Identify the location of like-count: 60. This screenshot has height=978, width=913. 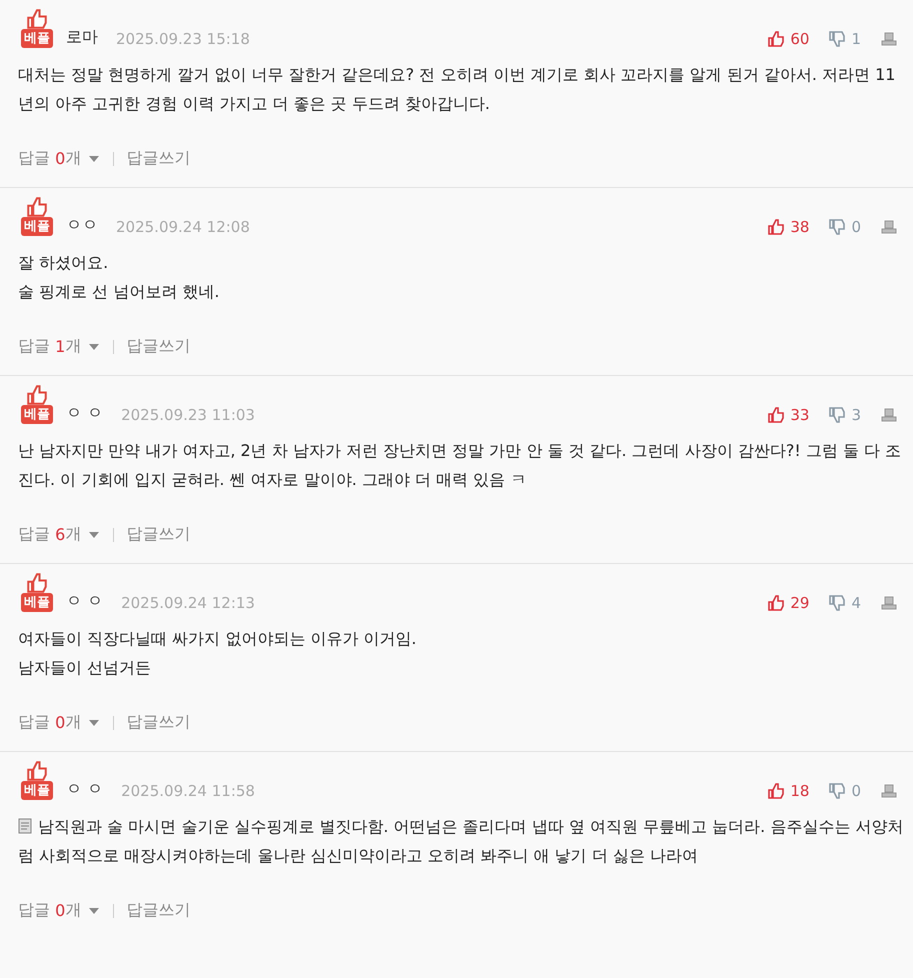
(800, 39).